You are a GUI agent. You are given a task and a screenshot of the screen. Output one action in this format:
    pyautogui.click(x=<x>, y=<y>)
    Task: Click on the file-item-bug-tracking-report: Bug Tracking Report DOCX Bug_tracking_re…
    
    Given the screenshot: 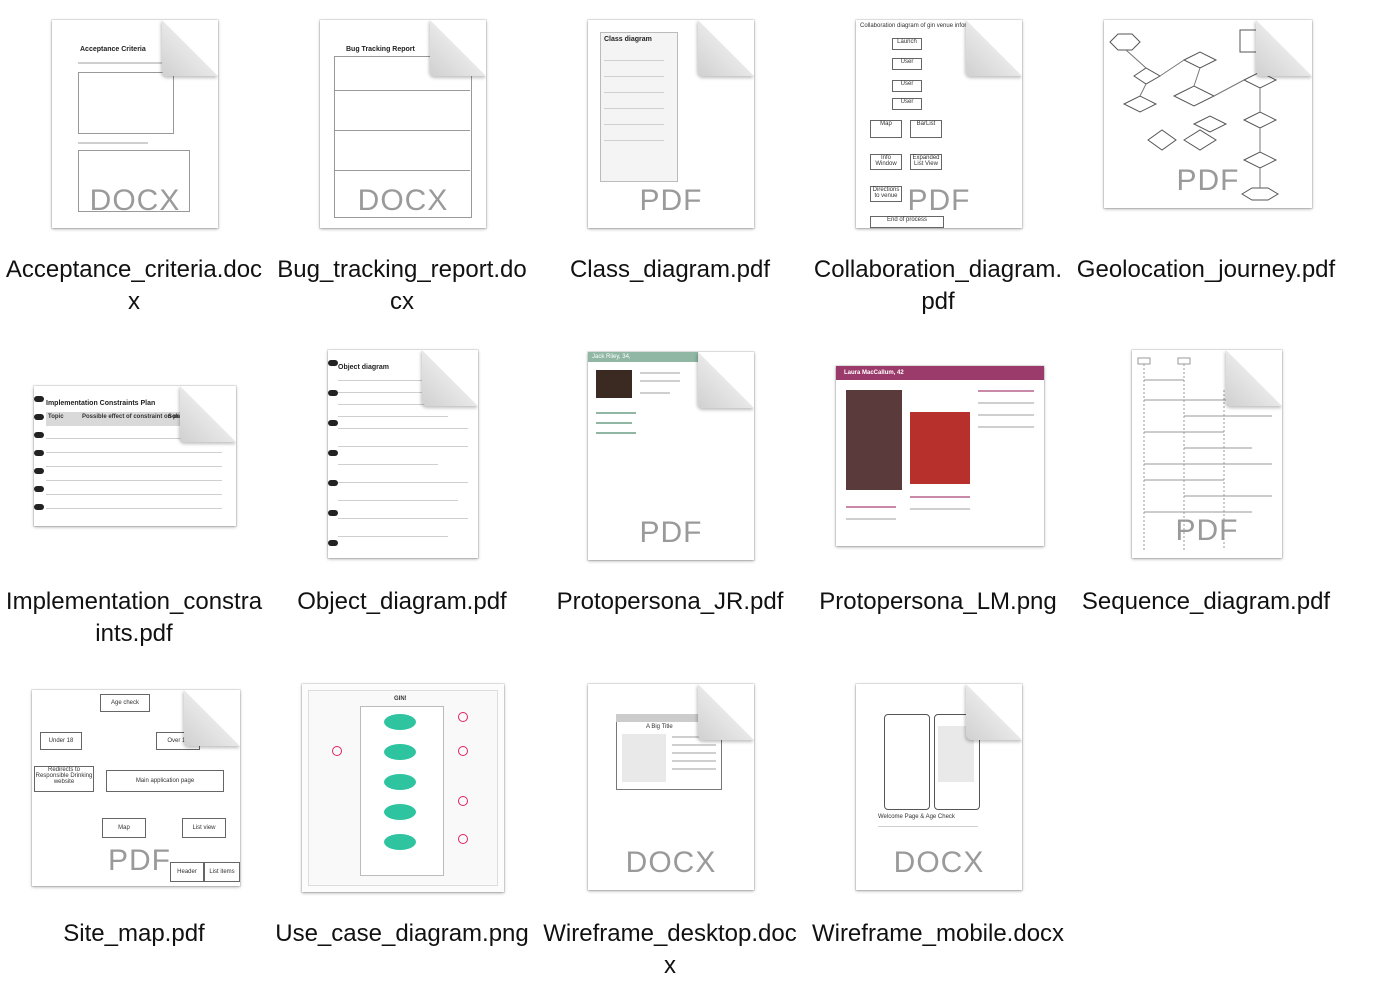 What is the action you would take?
    pyautogui.click(x=402, y=165)
    